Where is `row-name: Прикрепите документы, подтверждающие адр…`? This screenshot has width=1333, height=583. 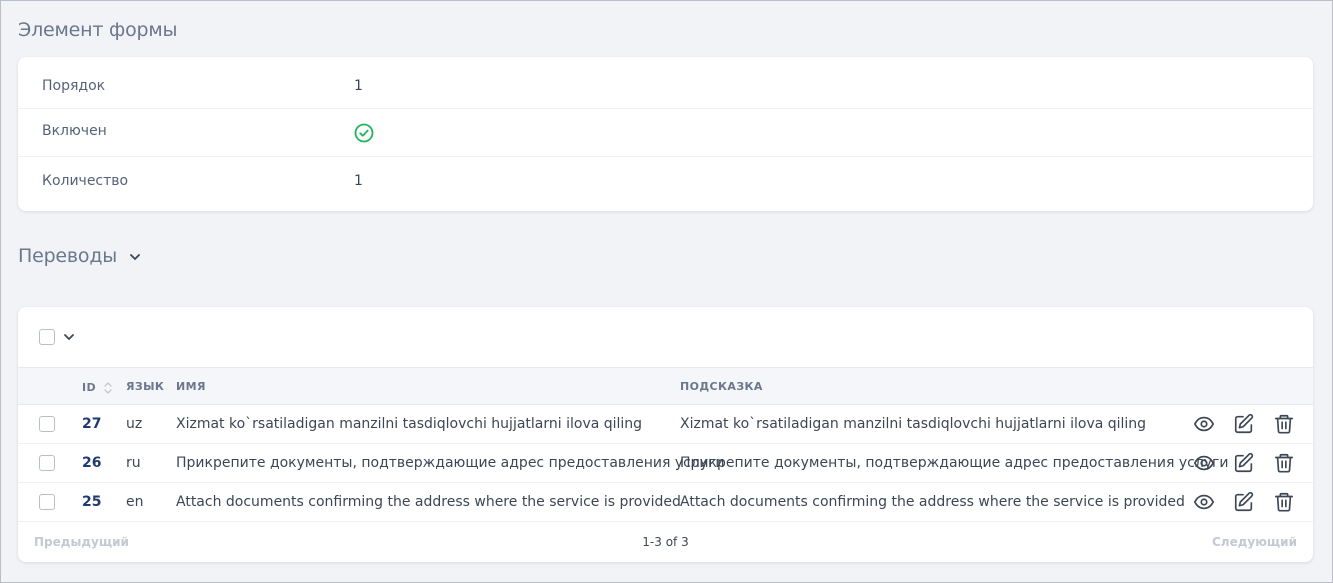 row-name: Прикрепите документы, подтверждающие адр… is located at coordinates (450, 463).